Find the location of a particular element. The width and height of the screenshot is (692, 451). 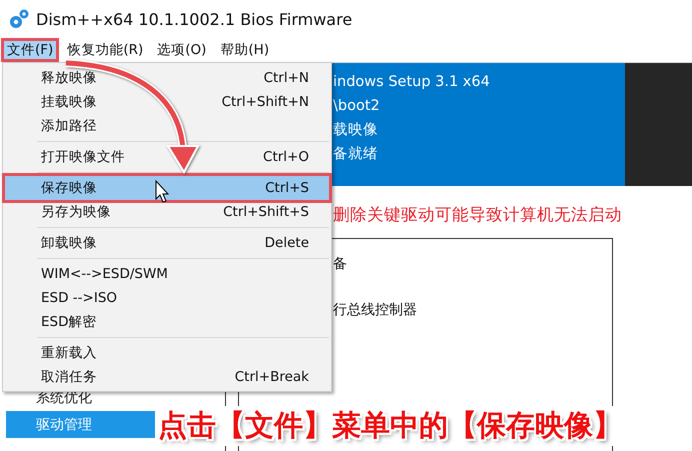

menu-item: 帮助(H) is located at coordinates (244, 50).